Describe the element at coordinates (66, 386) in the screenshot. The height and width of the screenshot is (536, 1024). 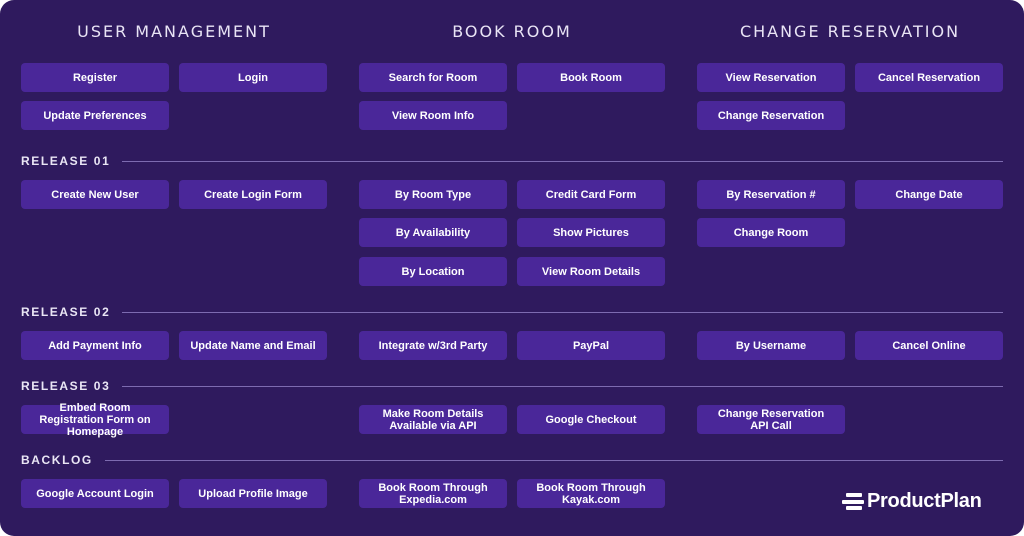
I see `release-label: RELEASE 03` at that location.